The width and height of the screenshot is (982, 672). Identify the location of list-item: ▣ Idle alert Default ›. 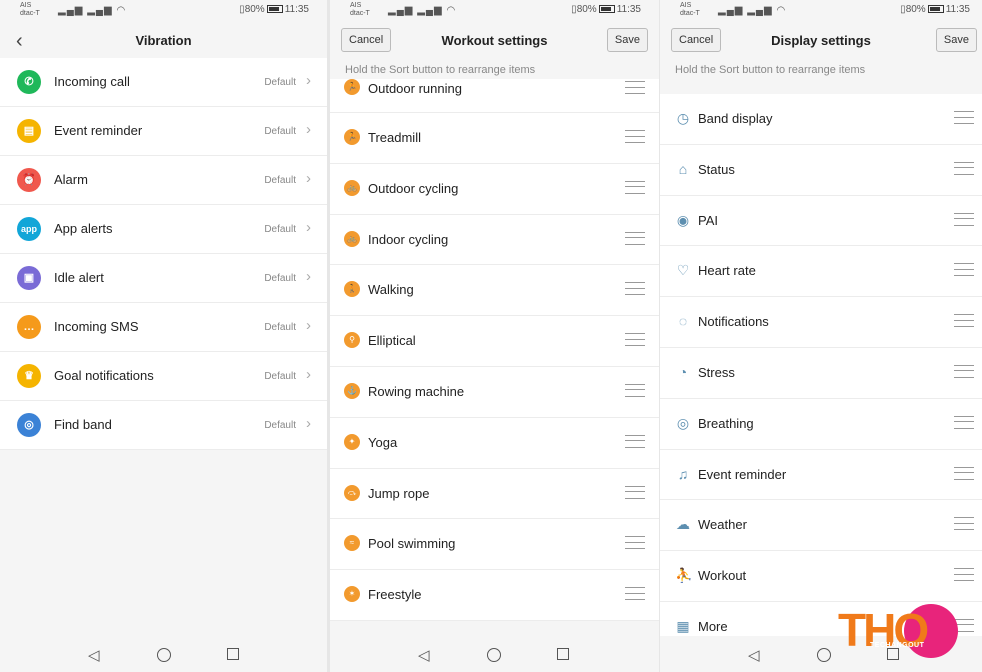
(163, 278).